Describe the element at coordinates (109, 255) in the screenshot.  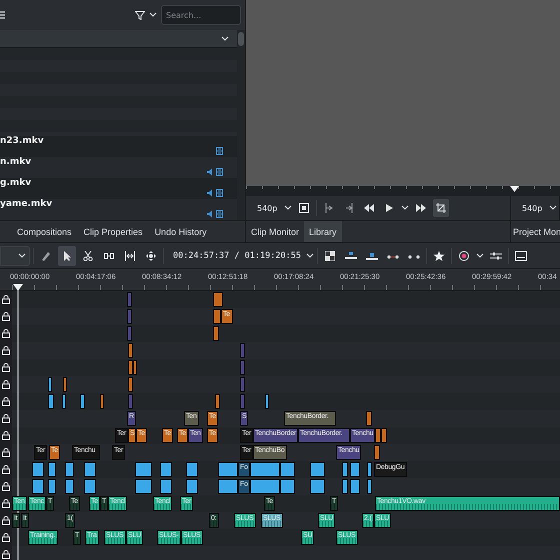
I see `spacer-icon` at that location.